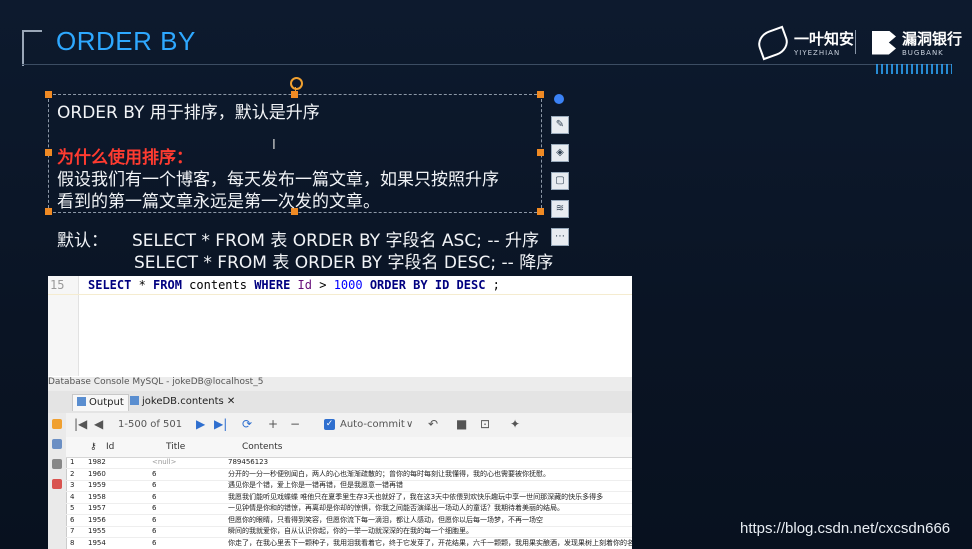  Describe the element at coordinates (923, 53) in the screenshot. I see `logo-b-sub: BUGBANK` at that location.